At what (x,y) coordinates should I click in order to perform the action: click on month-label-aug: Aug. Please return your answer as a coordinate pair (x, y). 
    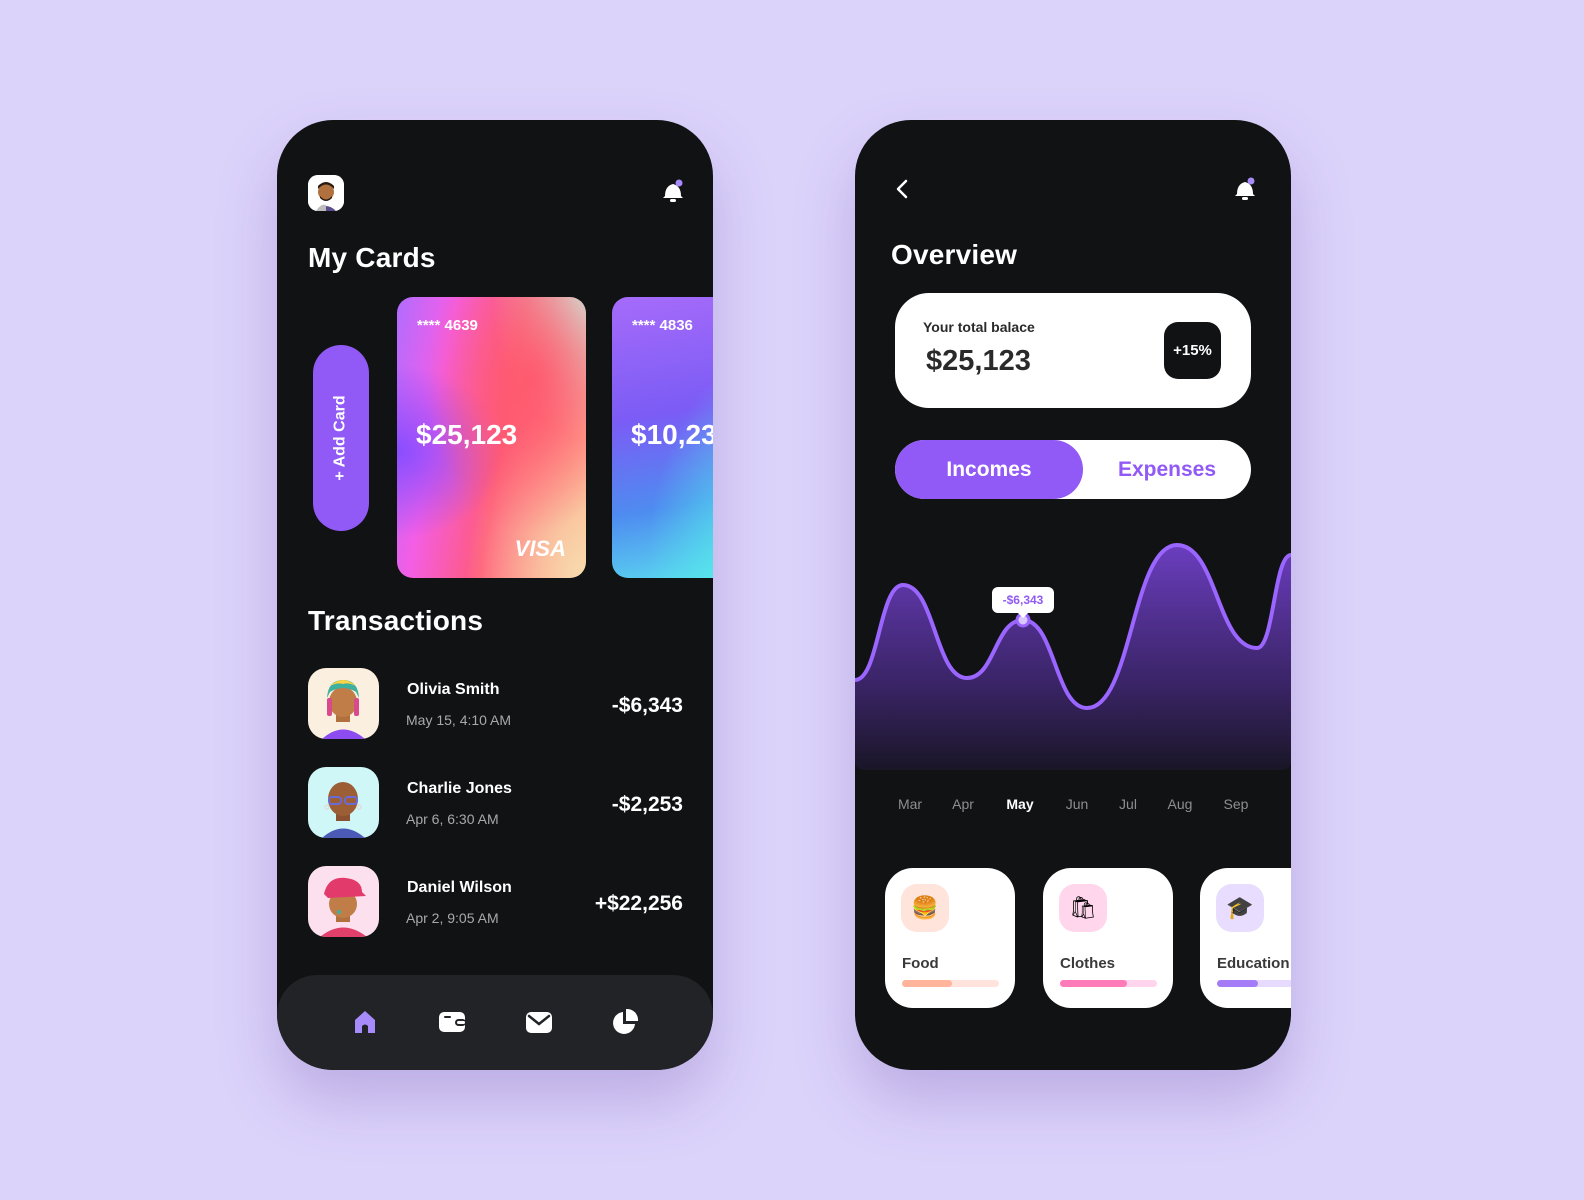
    Looking at the image, I should click on (1180, 804).